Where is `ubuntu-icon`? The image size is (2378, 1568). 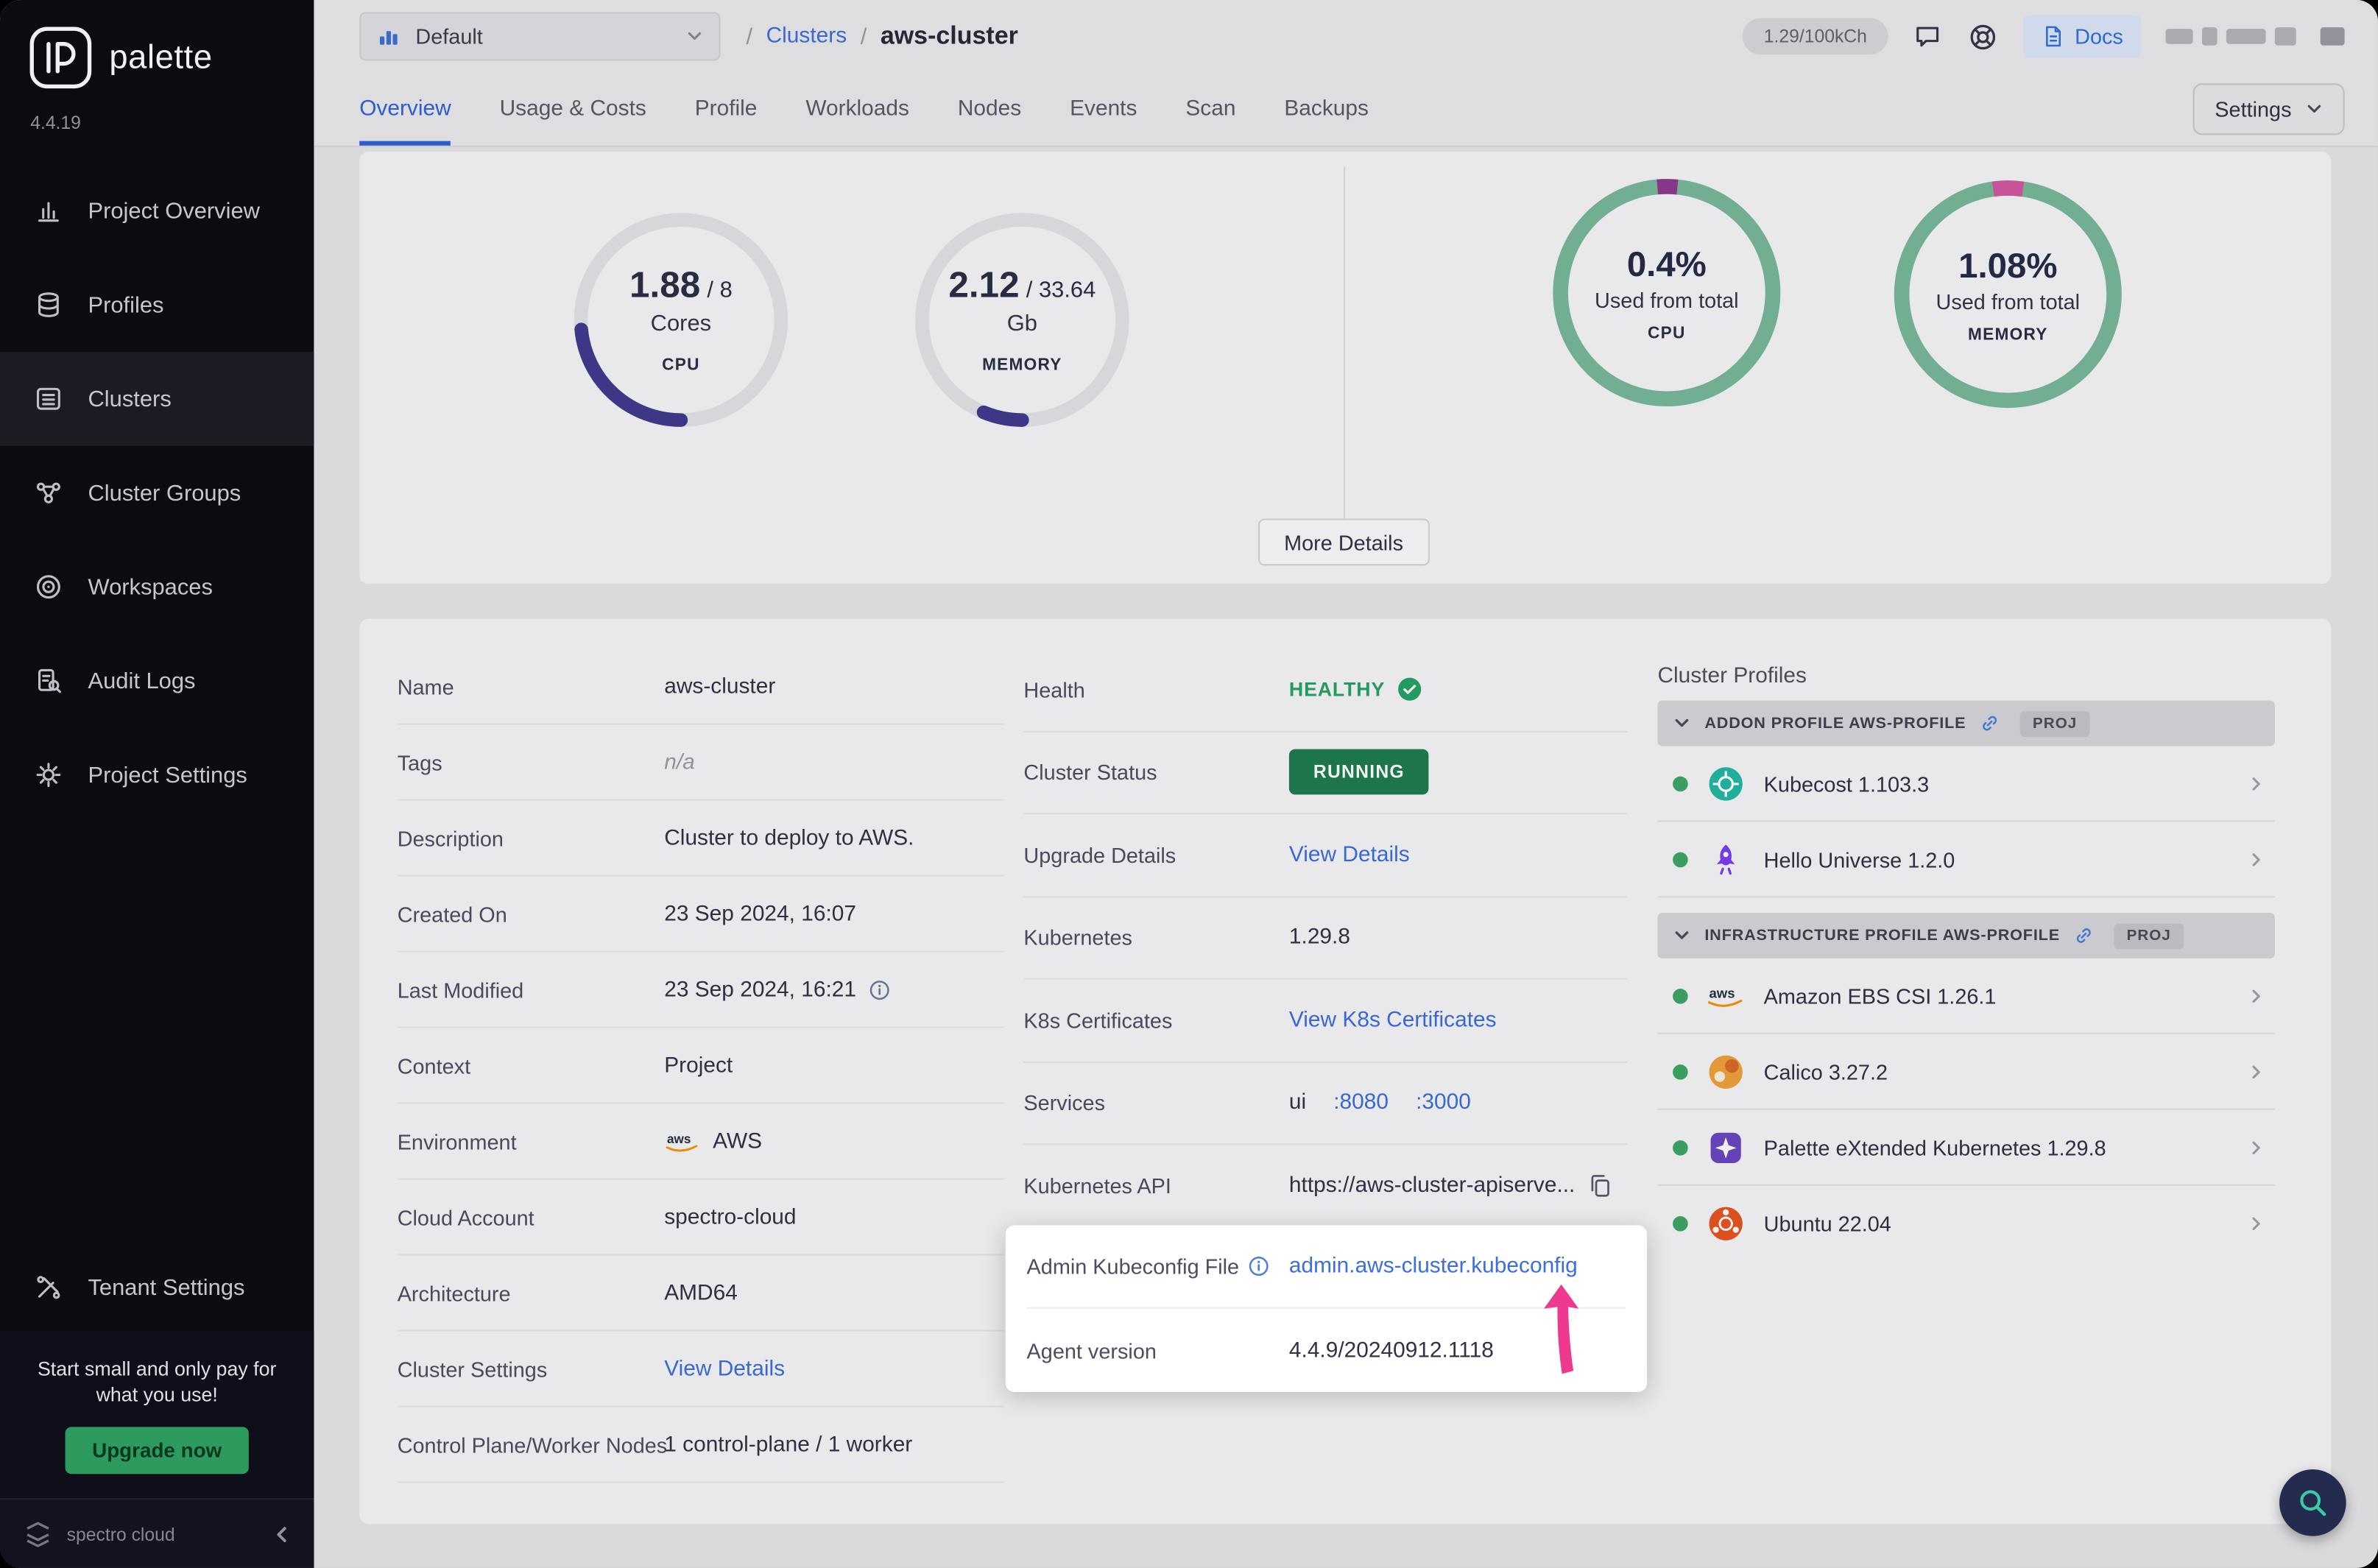 ubuntu-icon is located at coordinates (1726, 1223).